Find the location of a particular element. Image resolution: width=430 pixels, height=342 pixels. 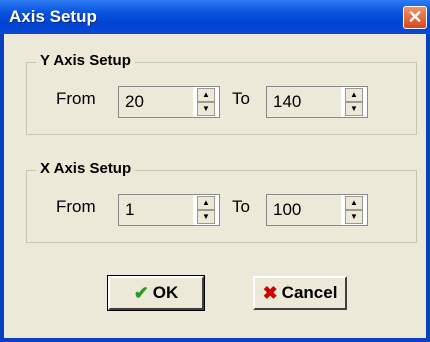

y-to-down-button: ▼ is located at coordinates (354, 109).